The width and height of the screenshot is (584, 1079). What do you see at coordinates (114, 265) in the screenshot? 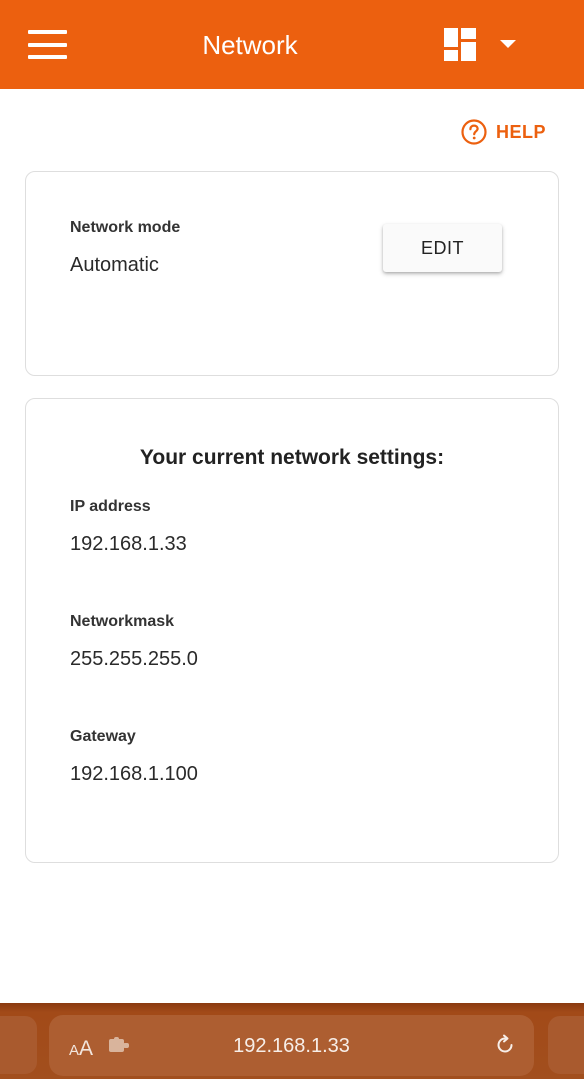
I see `network-mode-value: Automatic` at bounding box center [114, 265].